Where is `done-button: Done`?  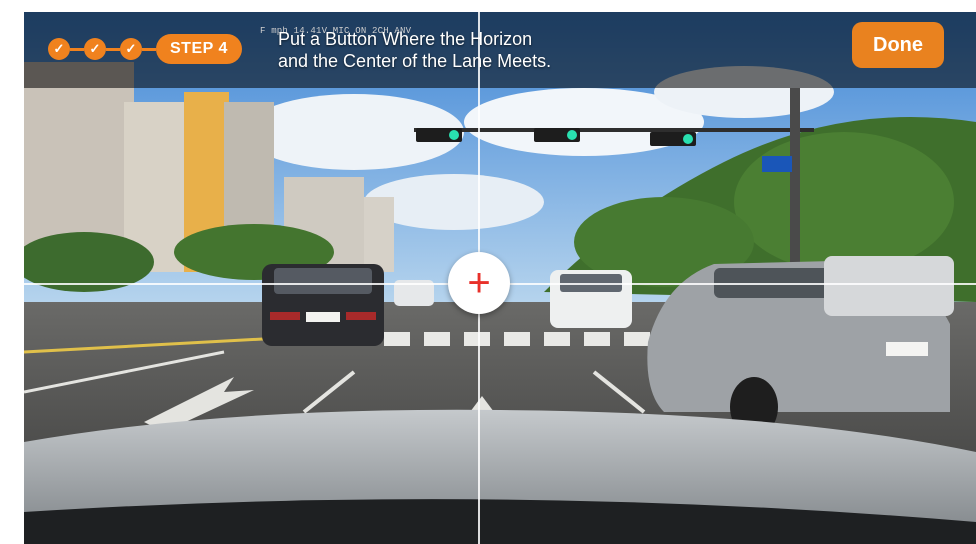
done-button: Done is located at coordinates (898, 45).